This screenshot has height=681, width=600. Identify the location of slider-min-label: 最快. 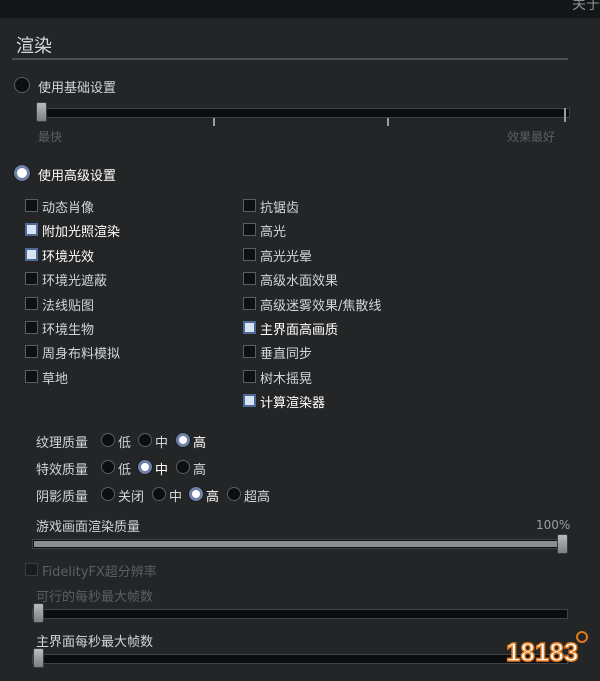
(50, 137).